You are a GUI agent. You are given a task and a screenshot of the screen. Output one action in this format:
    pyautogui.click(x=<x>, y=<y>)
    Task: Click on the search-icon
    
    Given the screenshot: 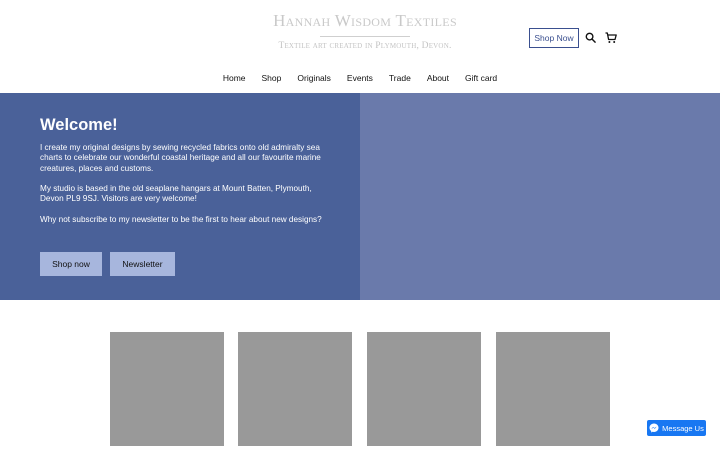 What is the action you would take?
    pyautogui.click(x=590, y=37)
    